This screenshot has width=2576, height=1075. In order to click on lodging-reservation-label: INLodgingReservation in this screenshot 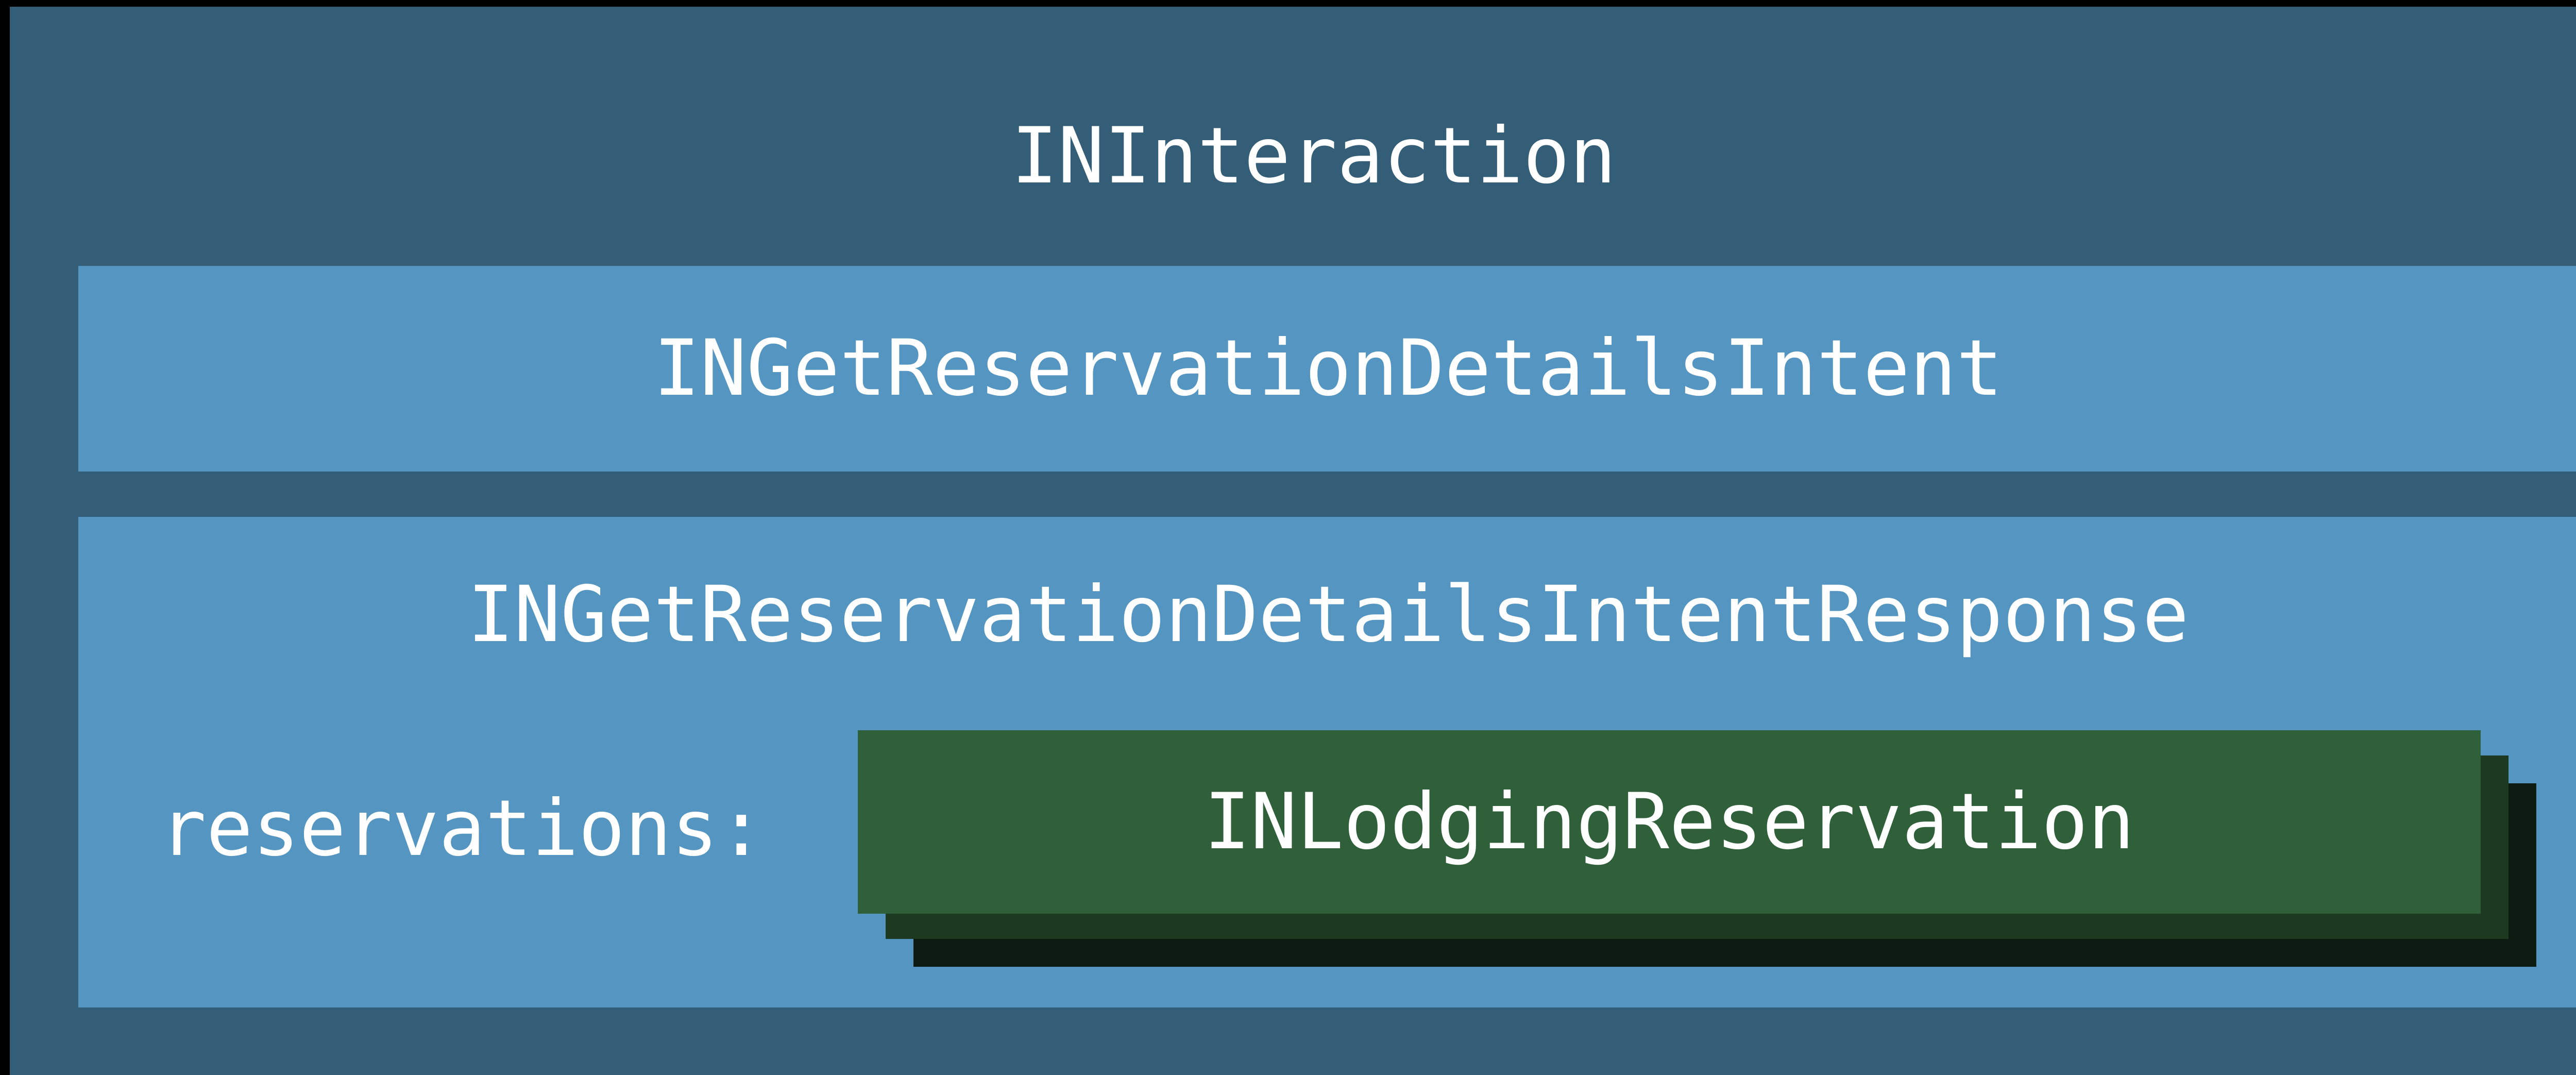, I will do `click(1669, 822)`.